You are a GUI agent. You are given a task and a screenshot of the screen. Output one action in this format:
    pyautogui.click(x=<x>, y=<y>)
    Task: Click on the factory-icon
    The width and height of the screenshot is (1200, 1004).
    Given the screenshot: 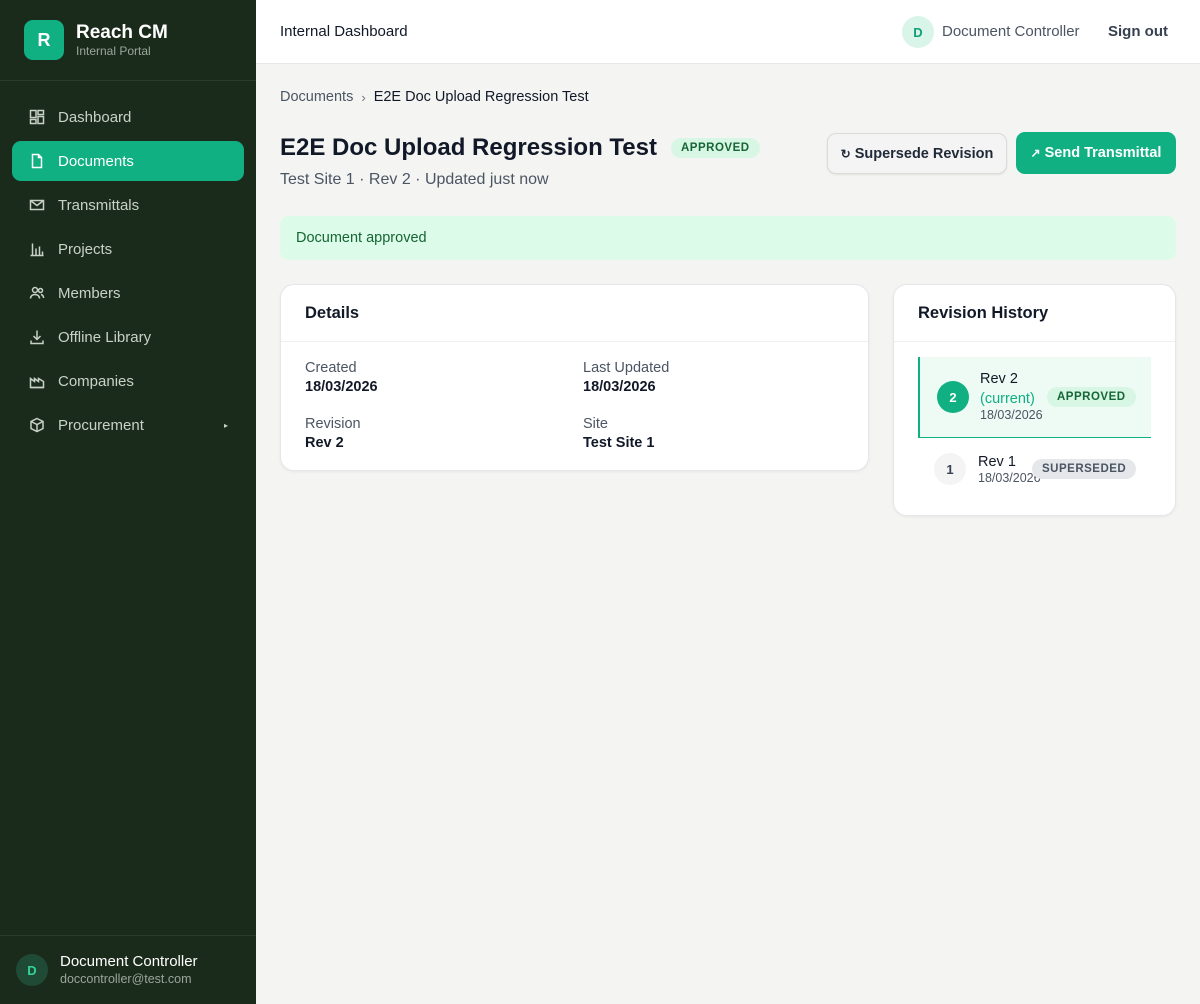 What is the action you would take?
    pyautogui.click(x=37, y=381)
    